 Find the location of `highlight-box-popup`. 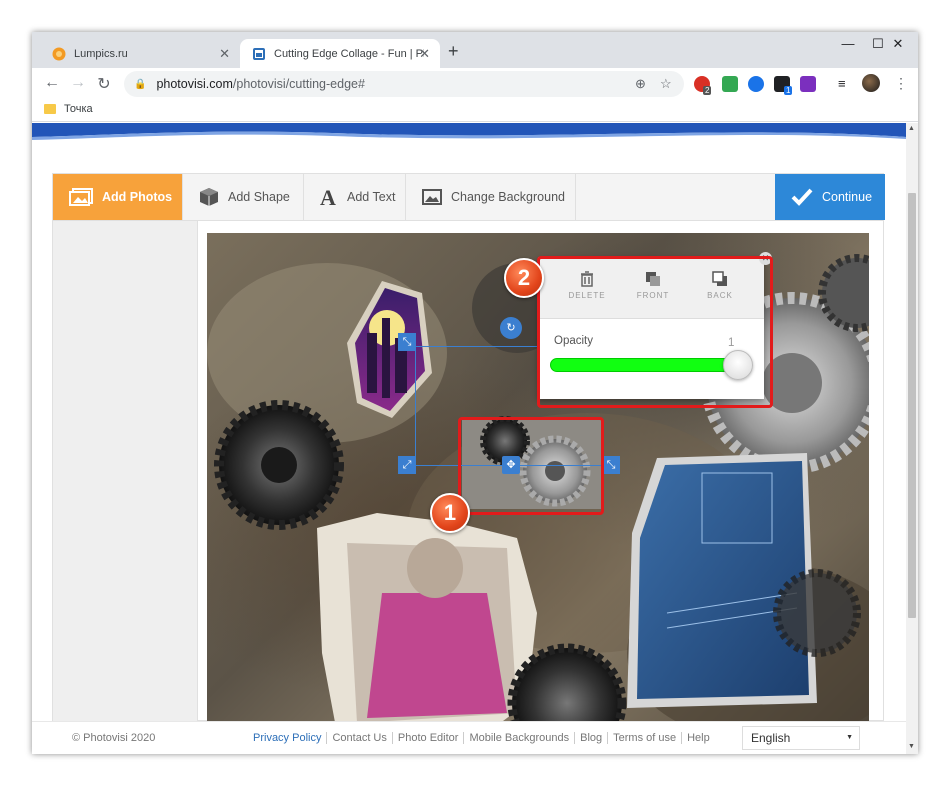

highlight-box-popup is located at coordinates (655, 332).